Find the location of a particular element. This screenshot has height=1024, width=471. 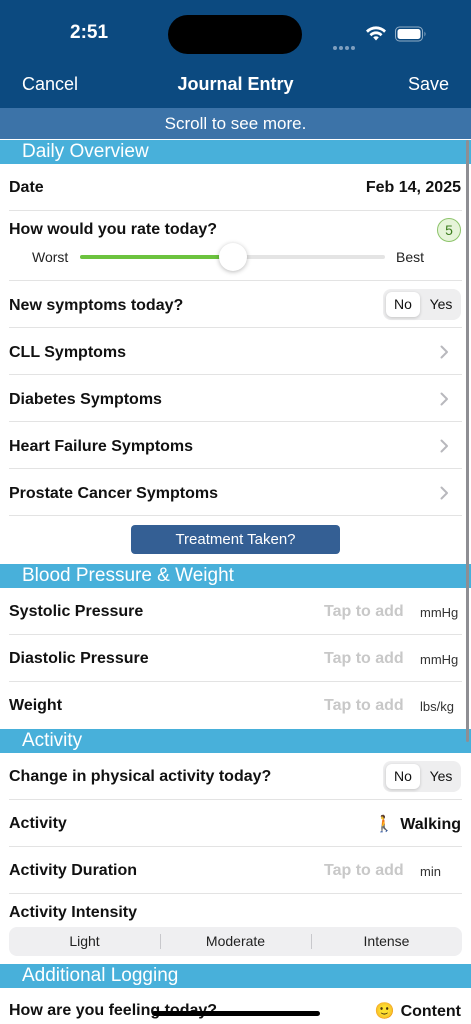

weight-unit: lbs/kg is located at coordinates (437, 706).